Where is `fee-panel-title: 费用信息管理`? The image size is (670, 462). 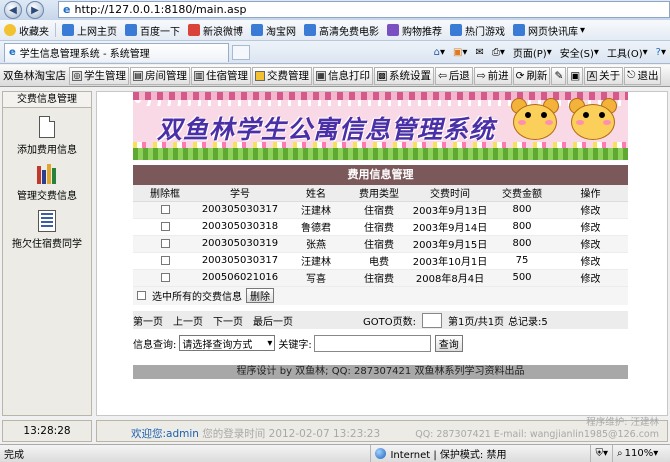 fee-panel-title: 费用信息管理 is located at coordinates (380, 175).